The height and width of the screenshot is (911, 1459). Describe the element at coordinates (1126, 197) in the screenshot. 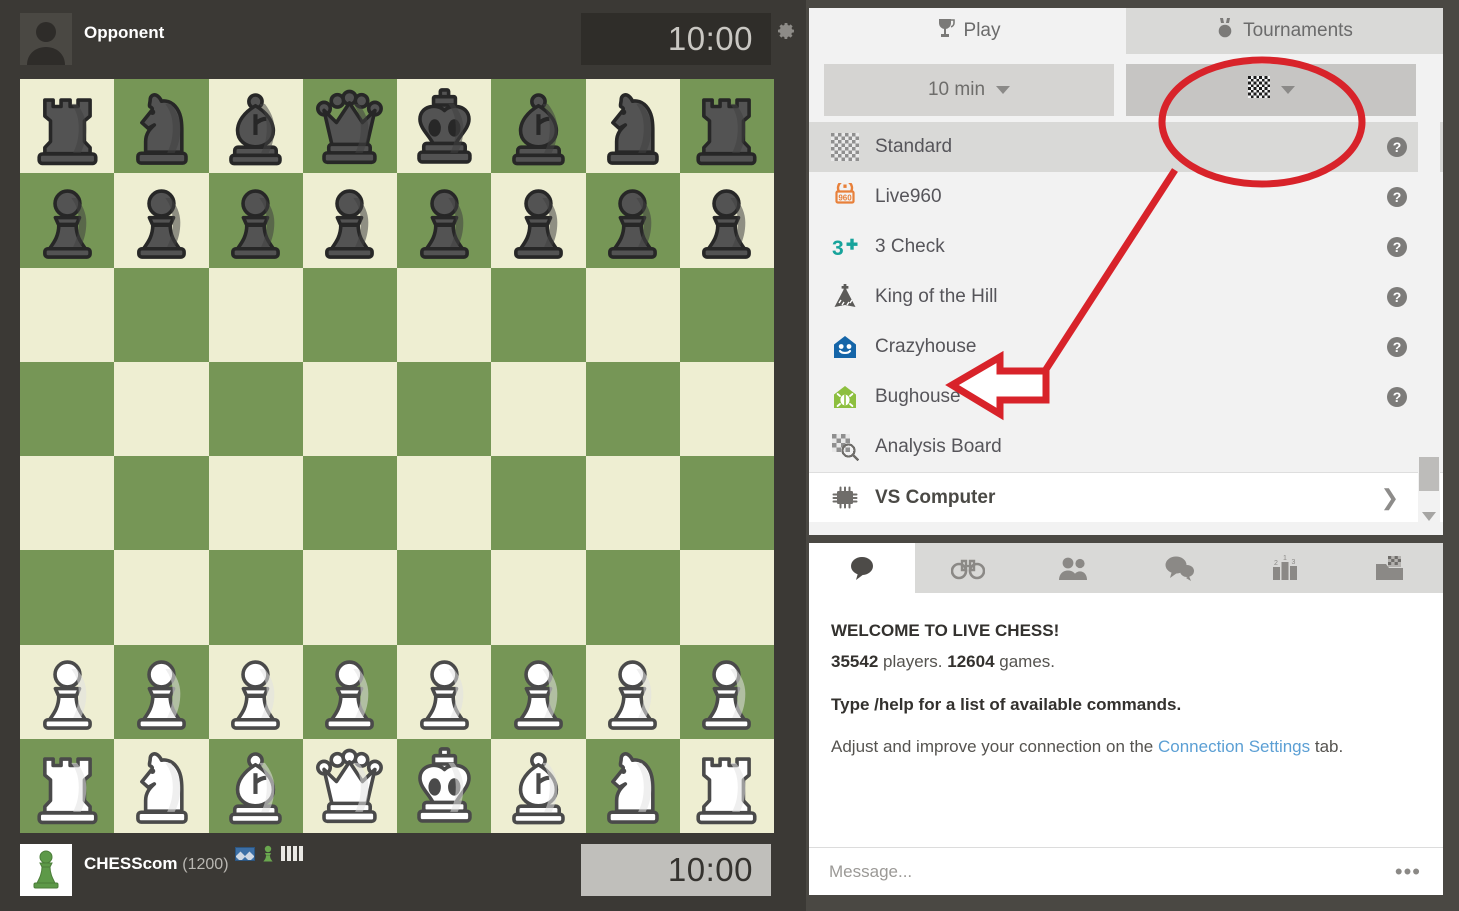

I see `variant-row-live960: 960 Live960?` at that location.